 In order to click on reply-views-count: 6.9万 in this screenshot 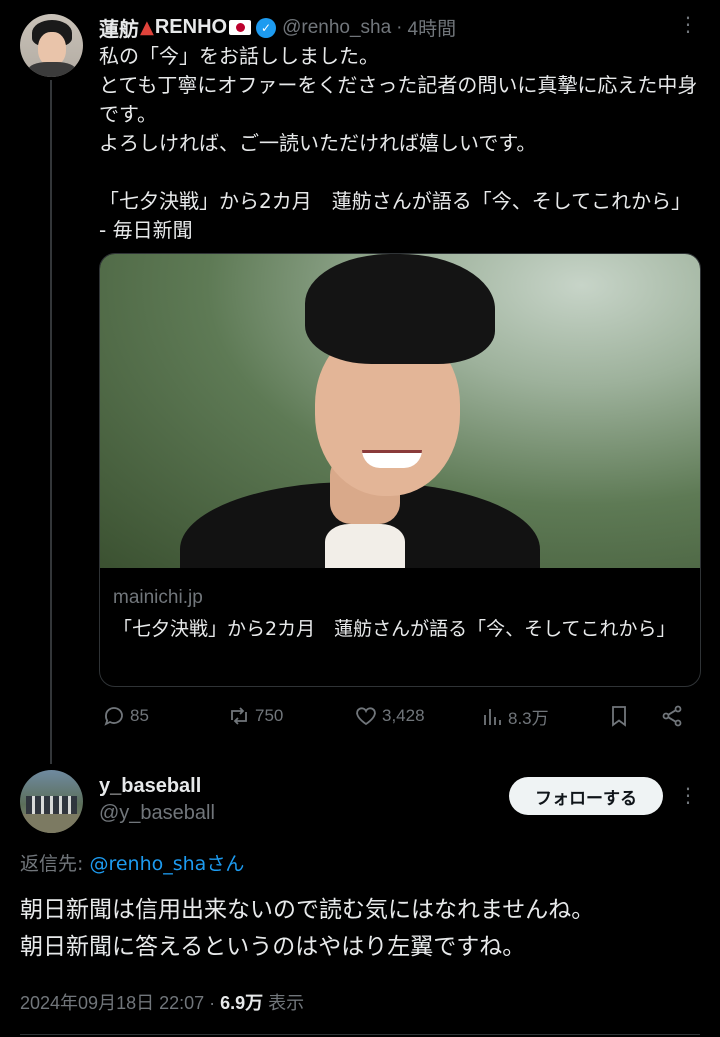, I will do `click(242, 1003)`.